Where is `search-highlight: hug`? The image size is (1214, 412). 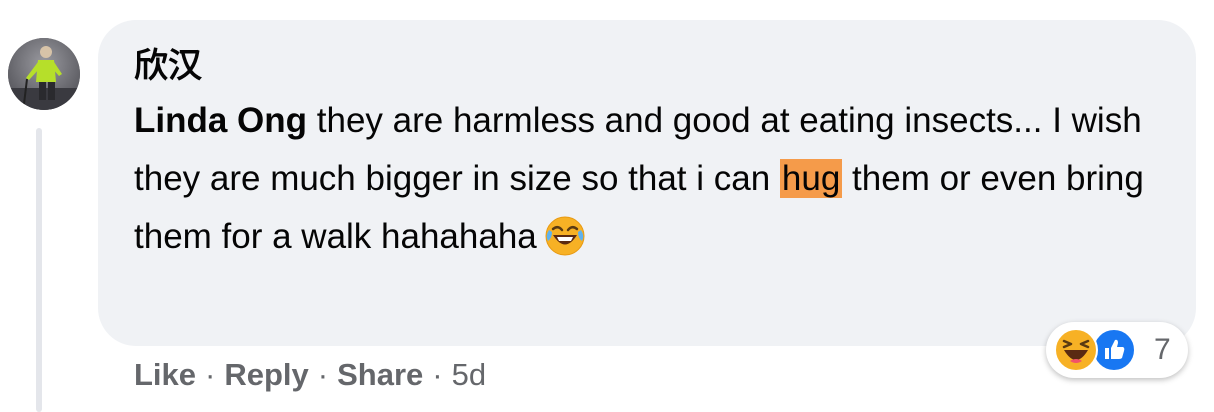 search-highlight: hug is located at coordinates (811, 178).